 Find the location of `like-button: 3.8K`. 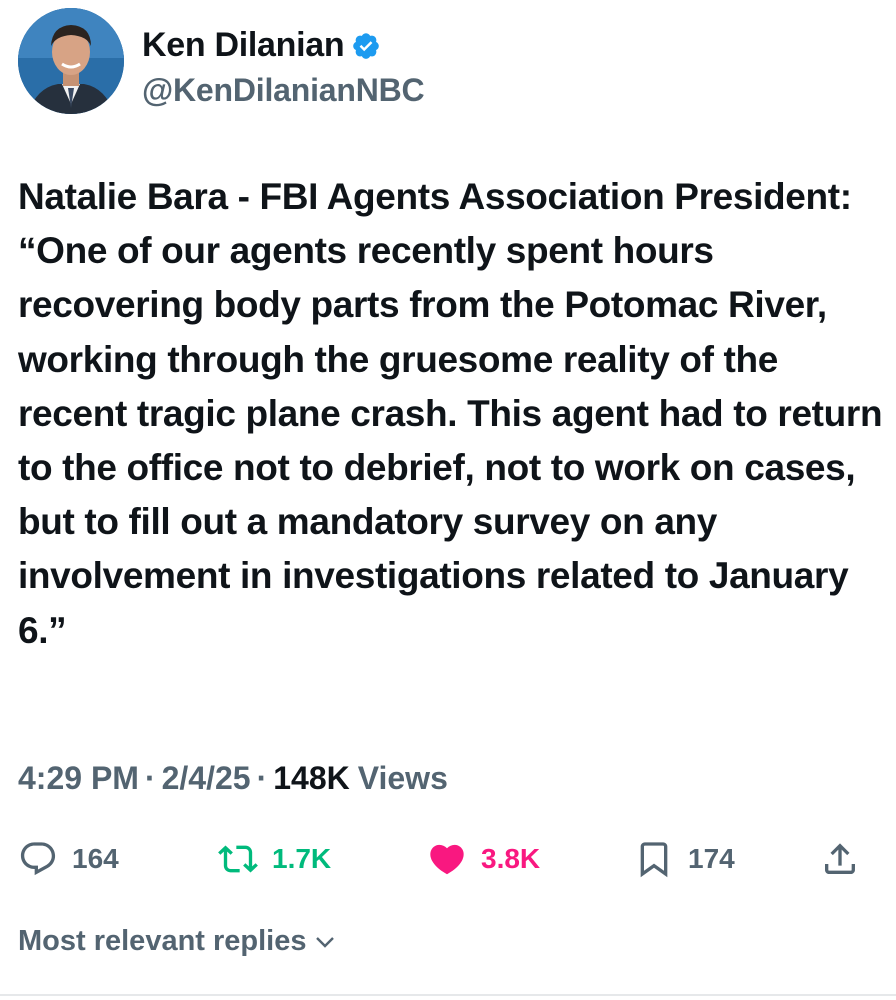

like-button: 3.8K is located at coordinates (483, 859).